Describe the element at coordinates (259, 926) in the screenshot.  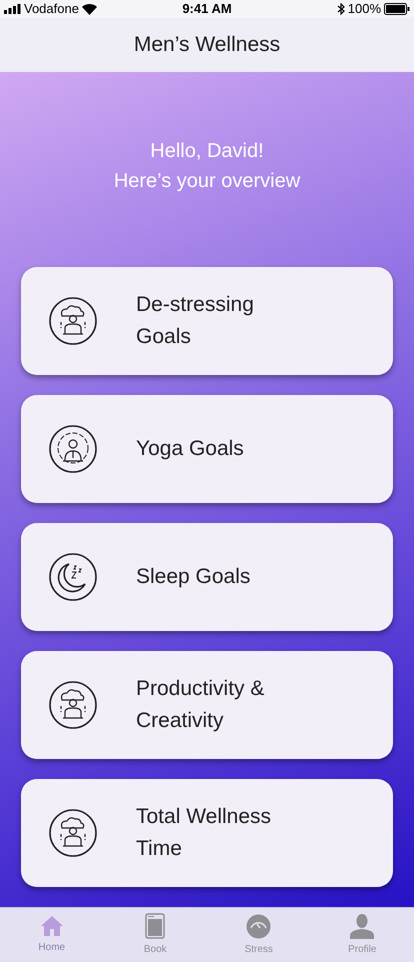
I see `gauge-icon` at that location.